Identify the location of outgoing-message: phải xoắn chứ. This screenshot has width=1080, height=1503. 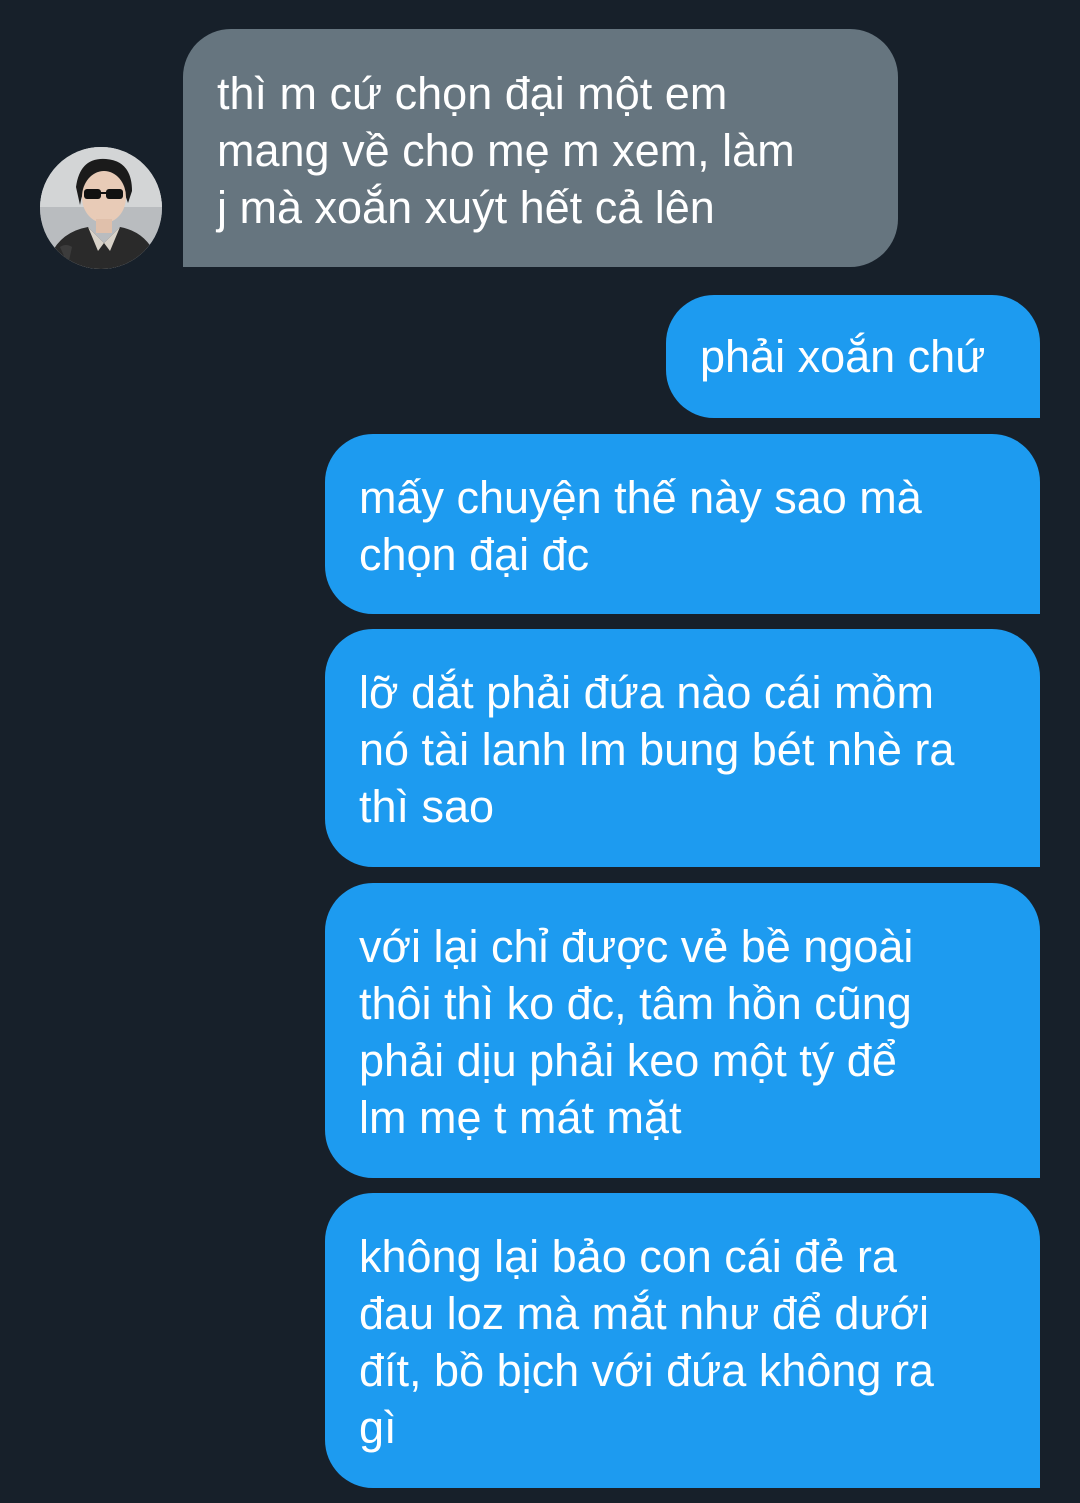
(853, 356).